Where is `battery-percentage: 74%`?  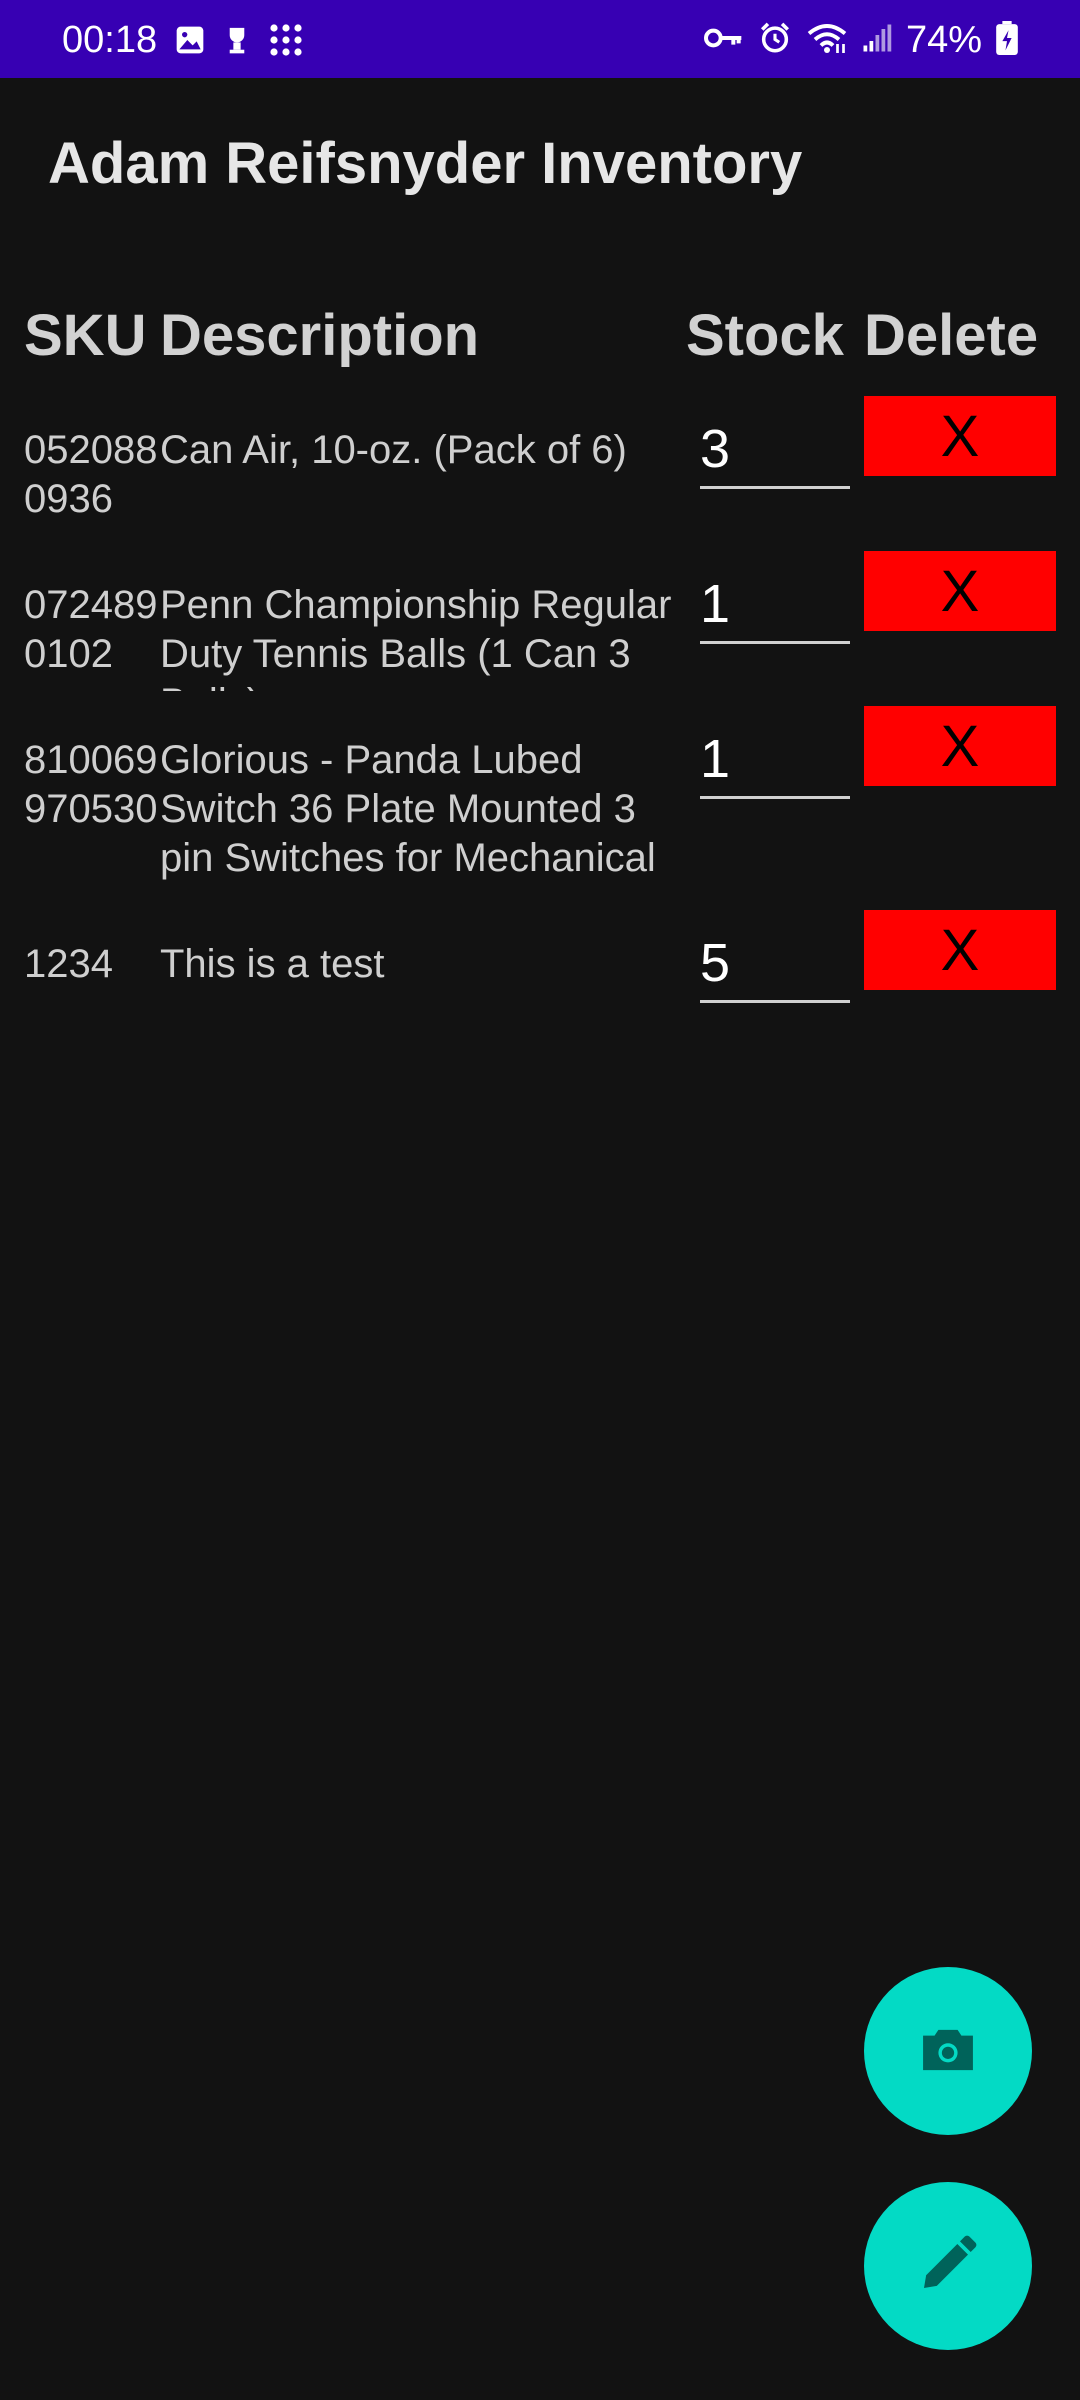
battery-percentage: 74% is located at coordinates (943, 40).